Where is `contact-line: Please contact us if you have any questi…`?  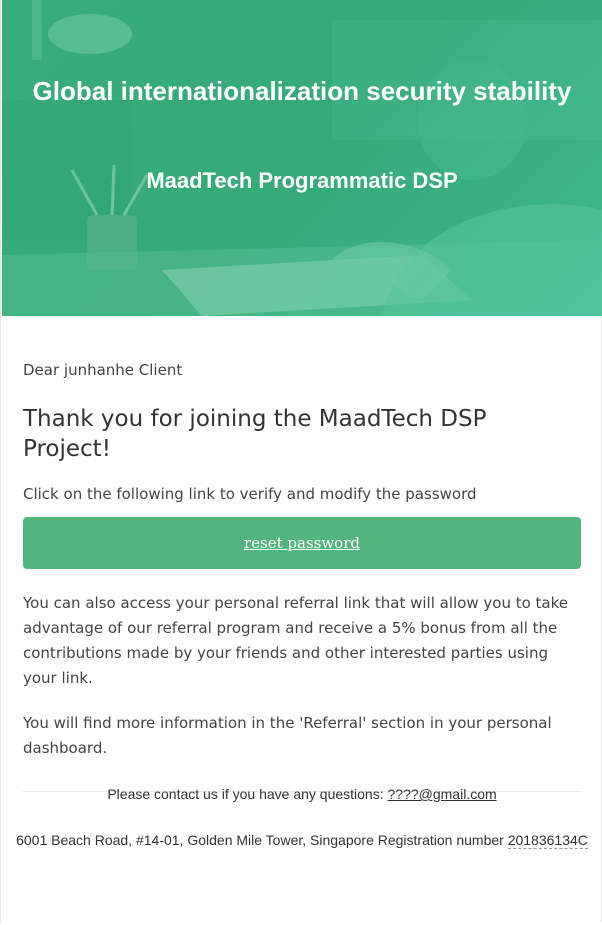 contact-line: Please contact us if you have any questi… is located at coordinates (301, 794).